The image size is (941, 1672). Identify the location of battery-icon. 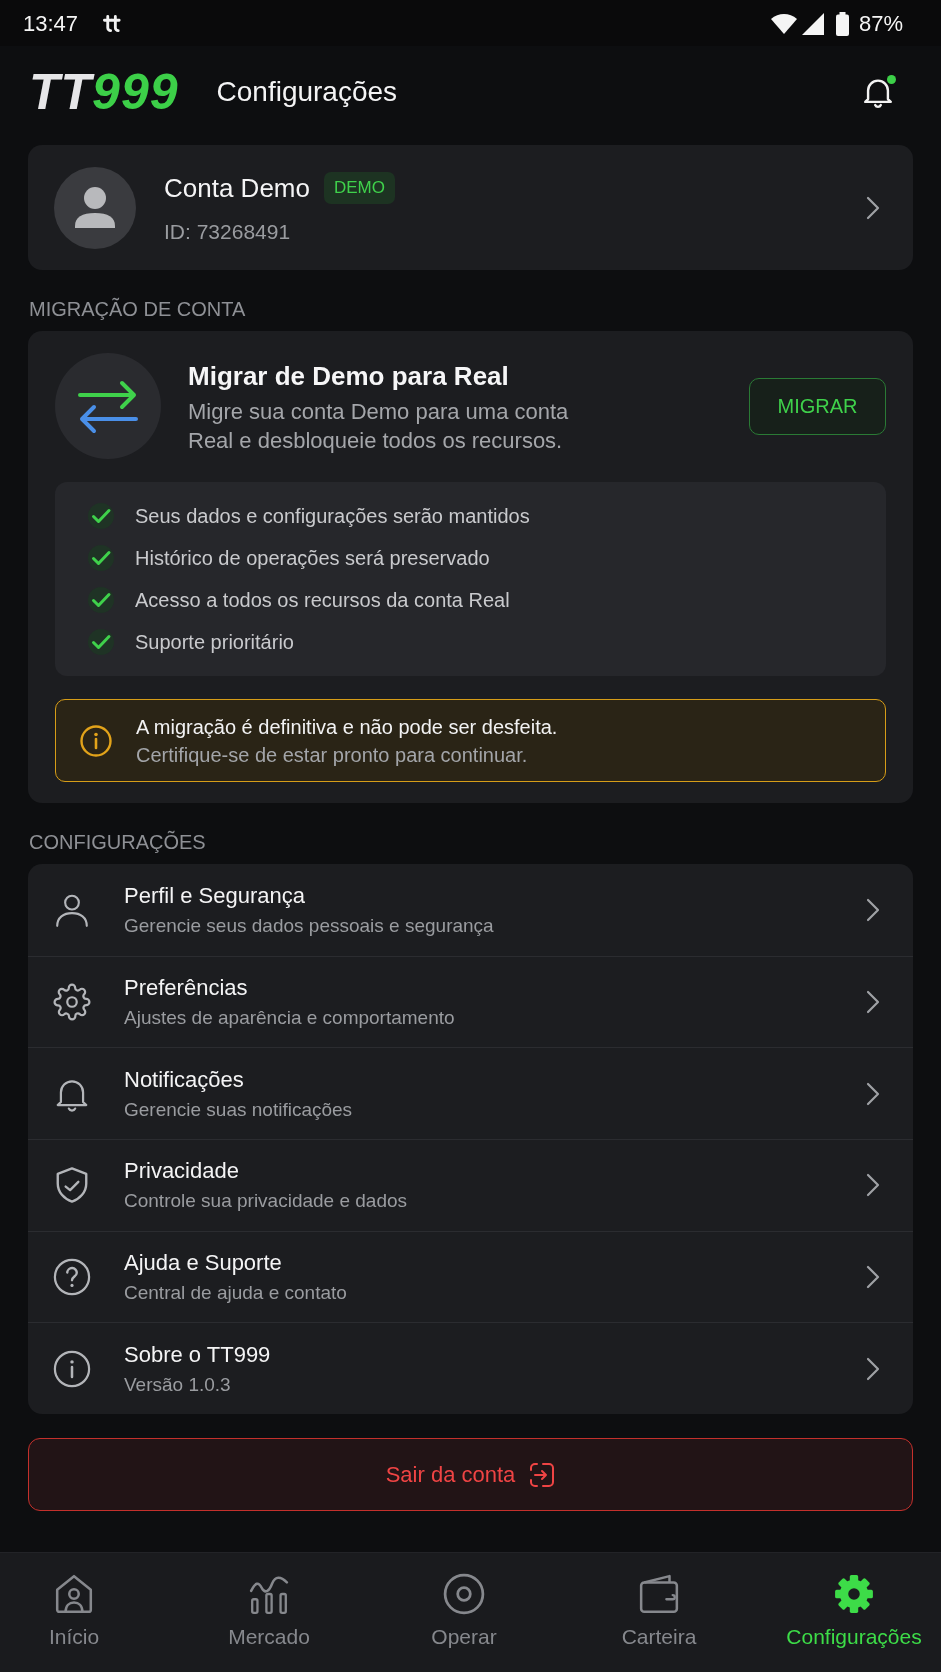
(842, 24).